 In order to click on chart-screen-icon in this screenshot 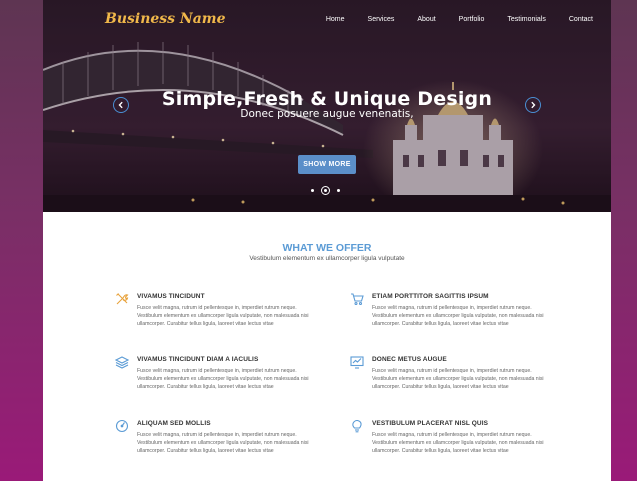, I will do `click(357, 362)`.